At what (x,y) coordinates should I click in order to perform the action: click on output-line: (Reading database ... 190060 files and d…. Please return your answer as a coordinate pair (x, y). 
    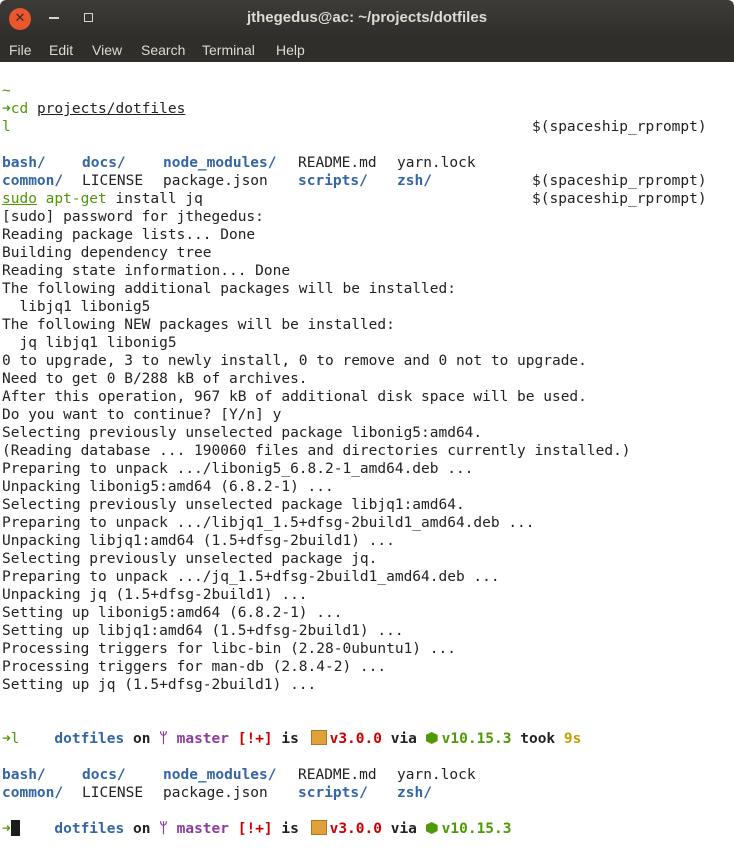
    Looking at the image, I should click on (316, 451).